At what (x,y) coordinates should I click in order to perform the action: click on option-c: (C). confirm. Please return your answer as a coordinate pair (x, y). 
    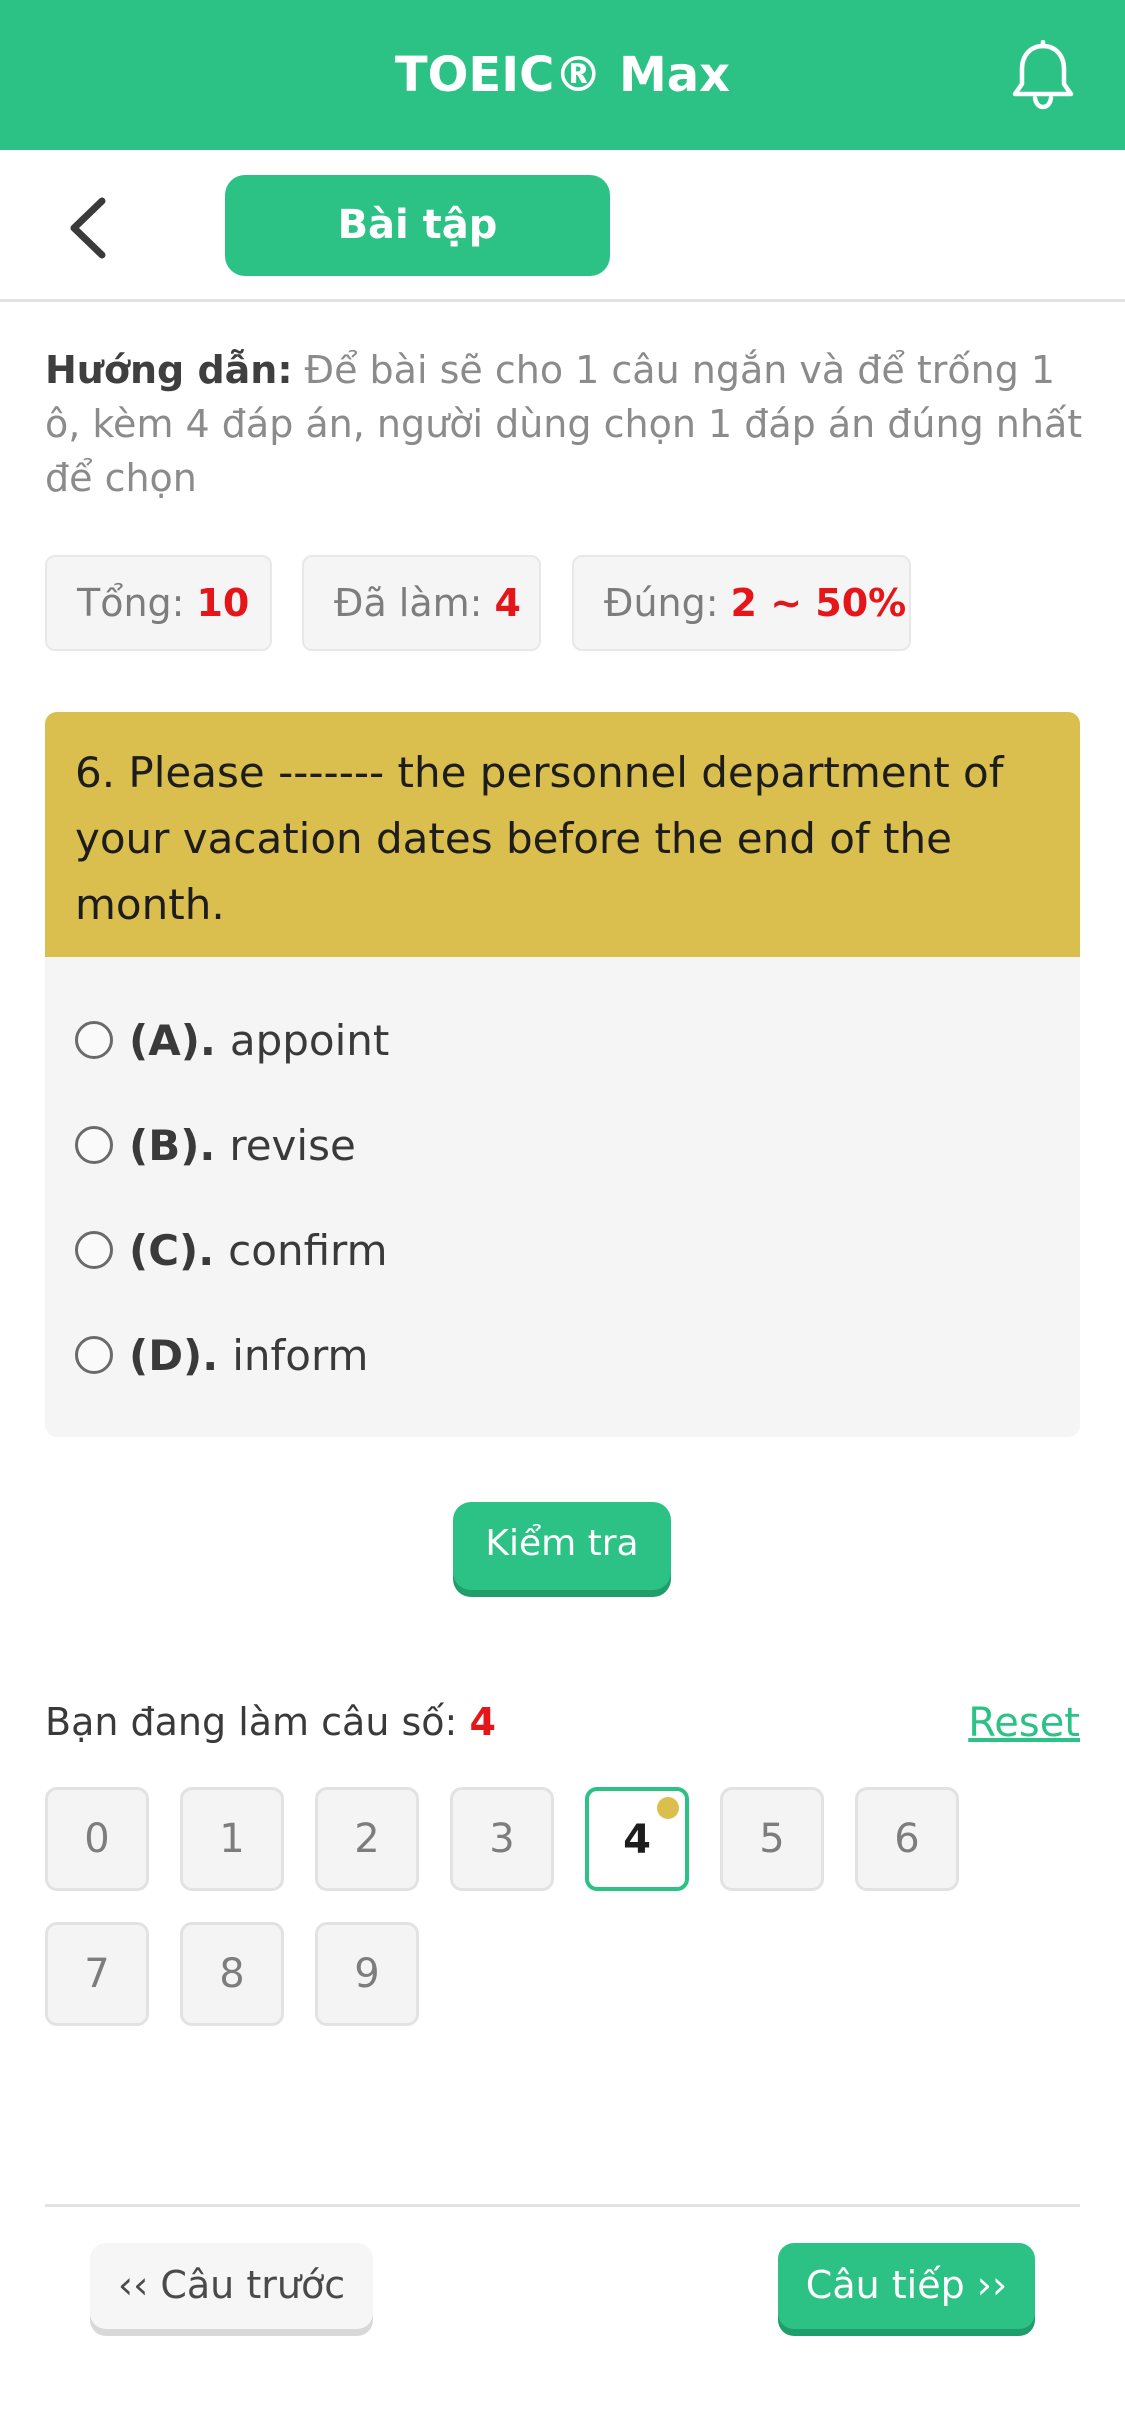
    Looking at the image, I should click on (231, 1250).